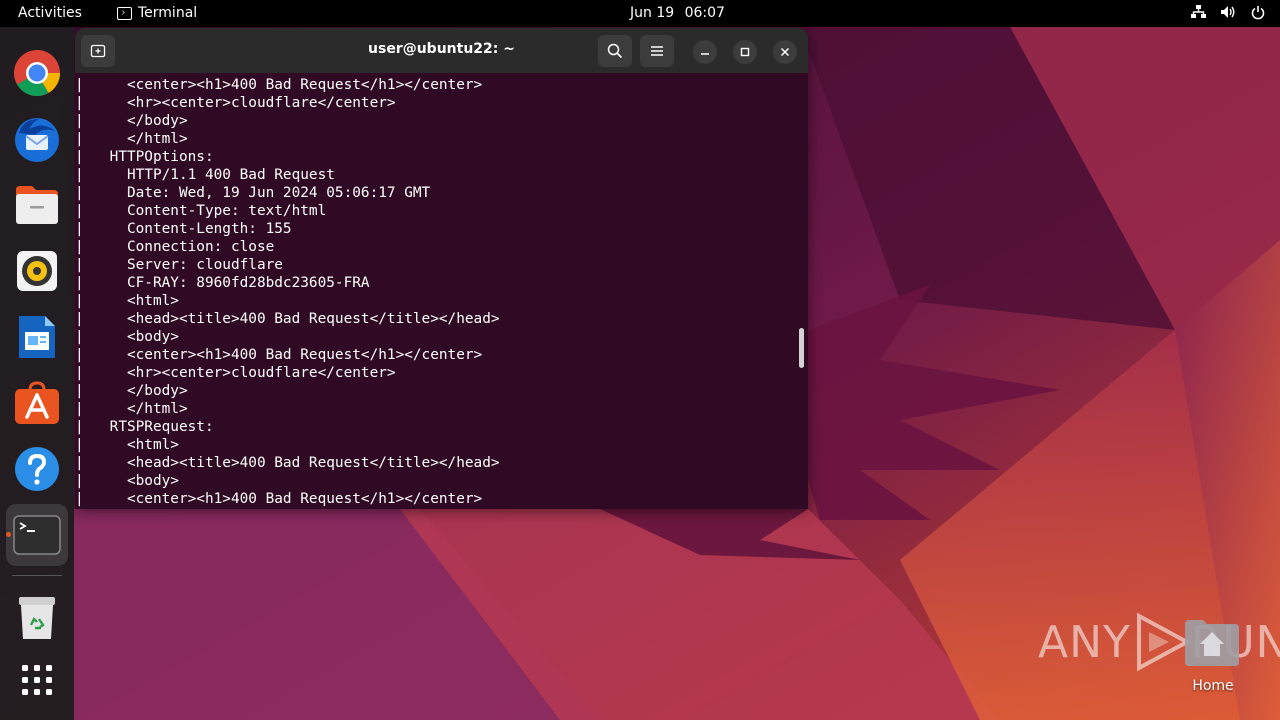 This screenshot has width=1280, height=720. I want to click on maximize-button, so click(745, 52).